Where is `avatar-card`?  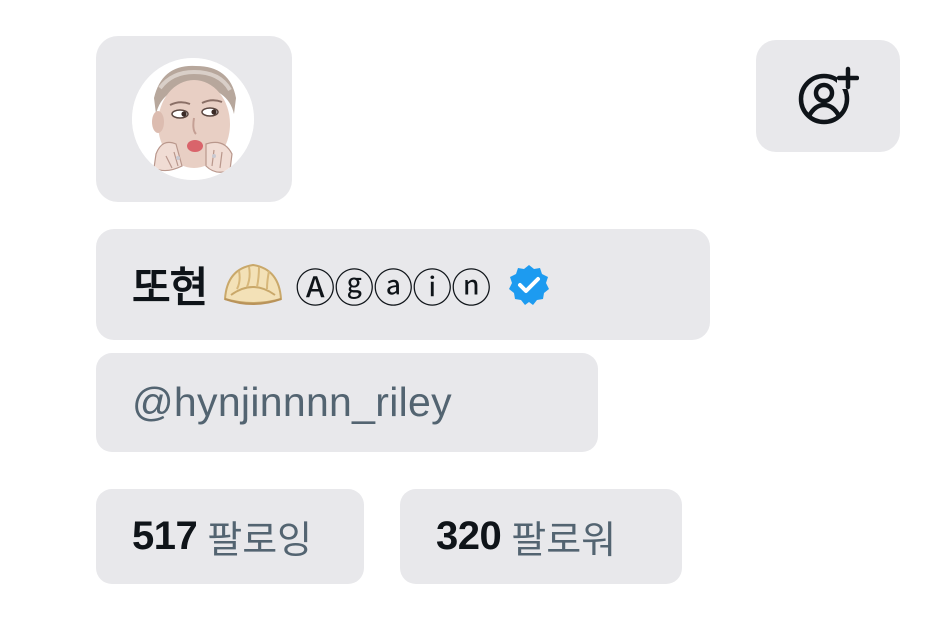
avatar-card is located at coordinates (194, 119).